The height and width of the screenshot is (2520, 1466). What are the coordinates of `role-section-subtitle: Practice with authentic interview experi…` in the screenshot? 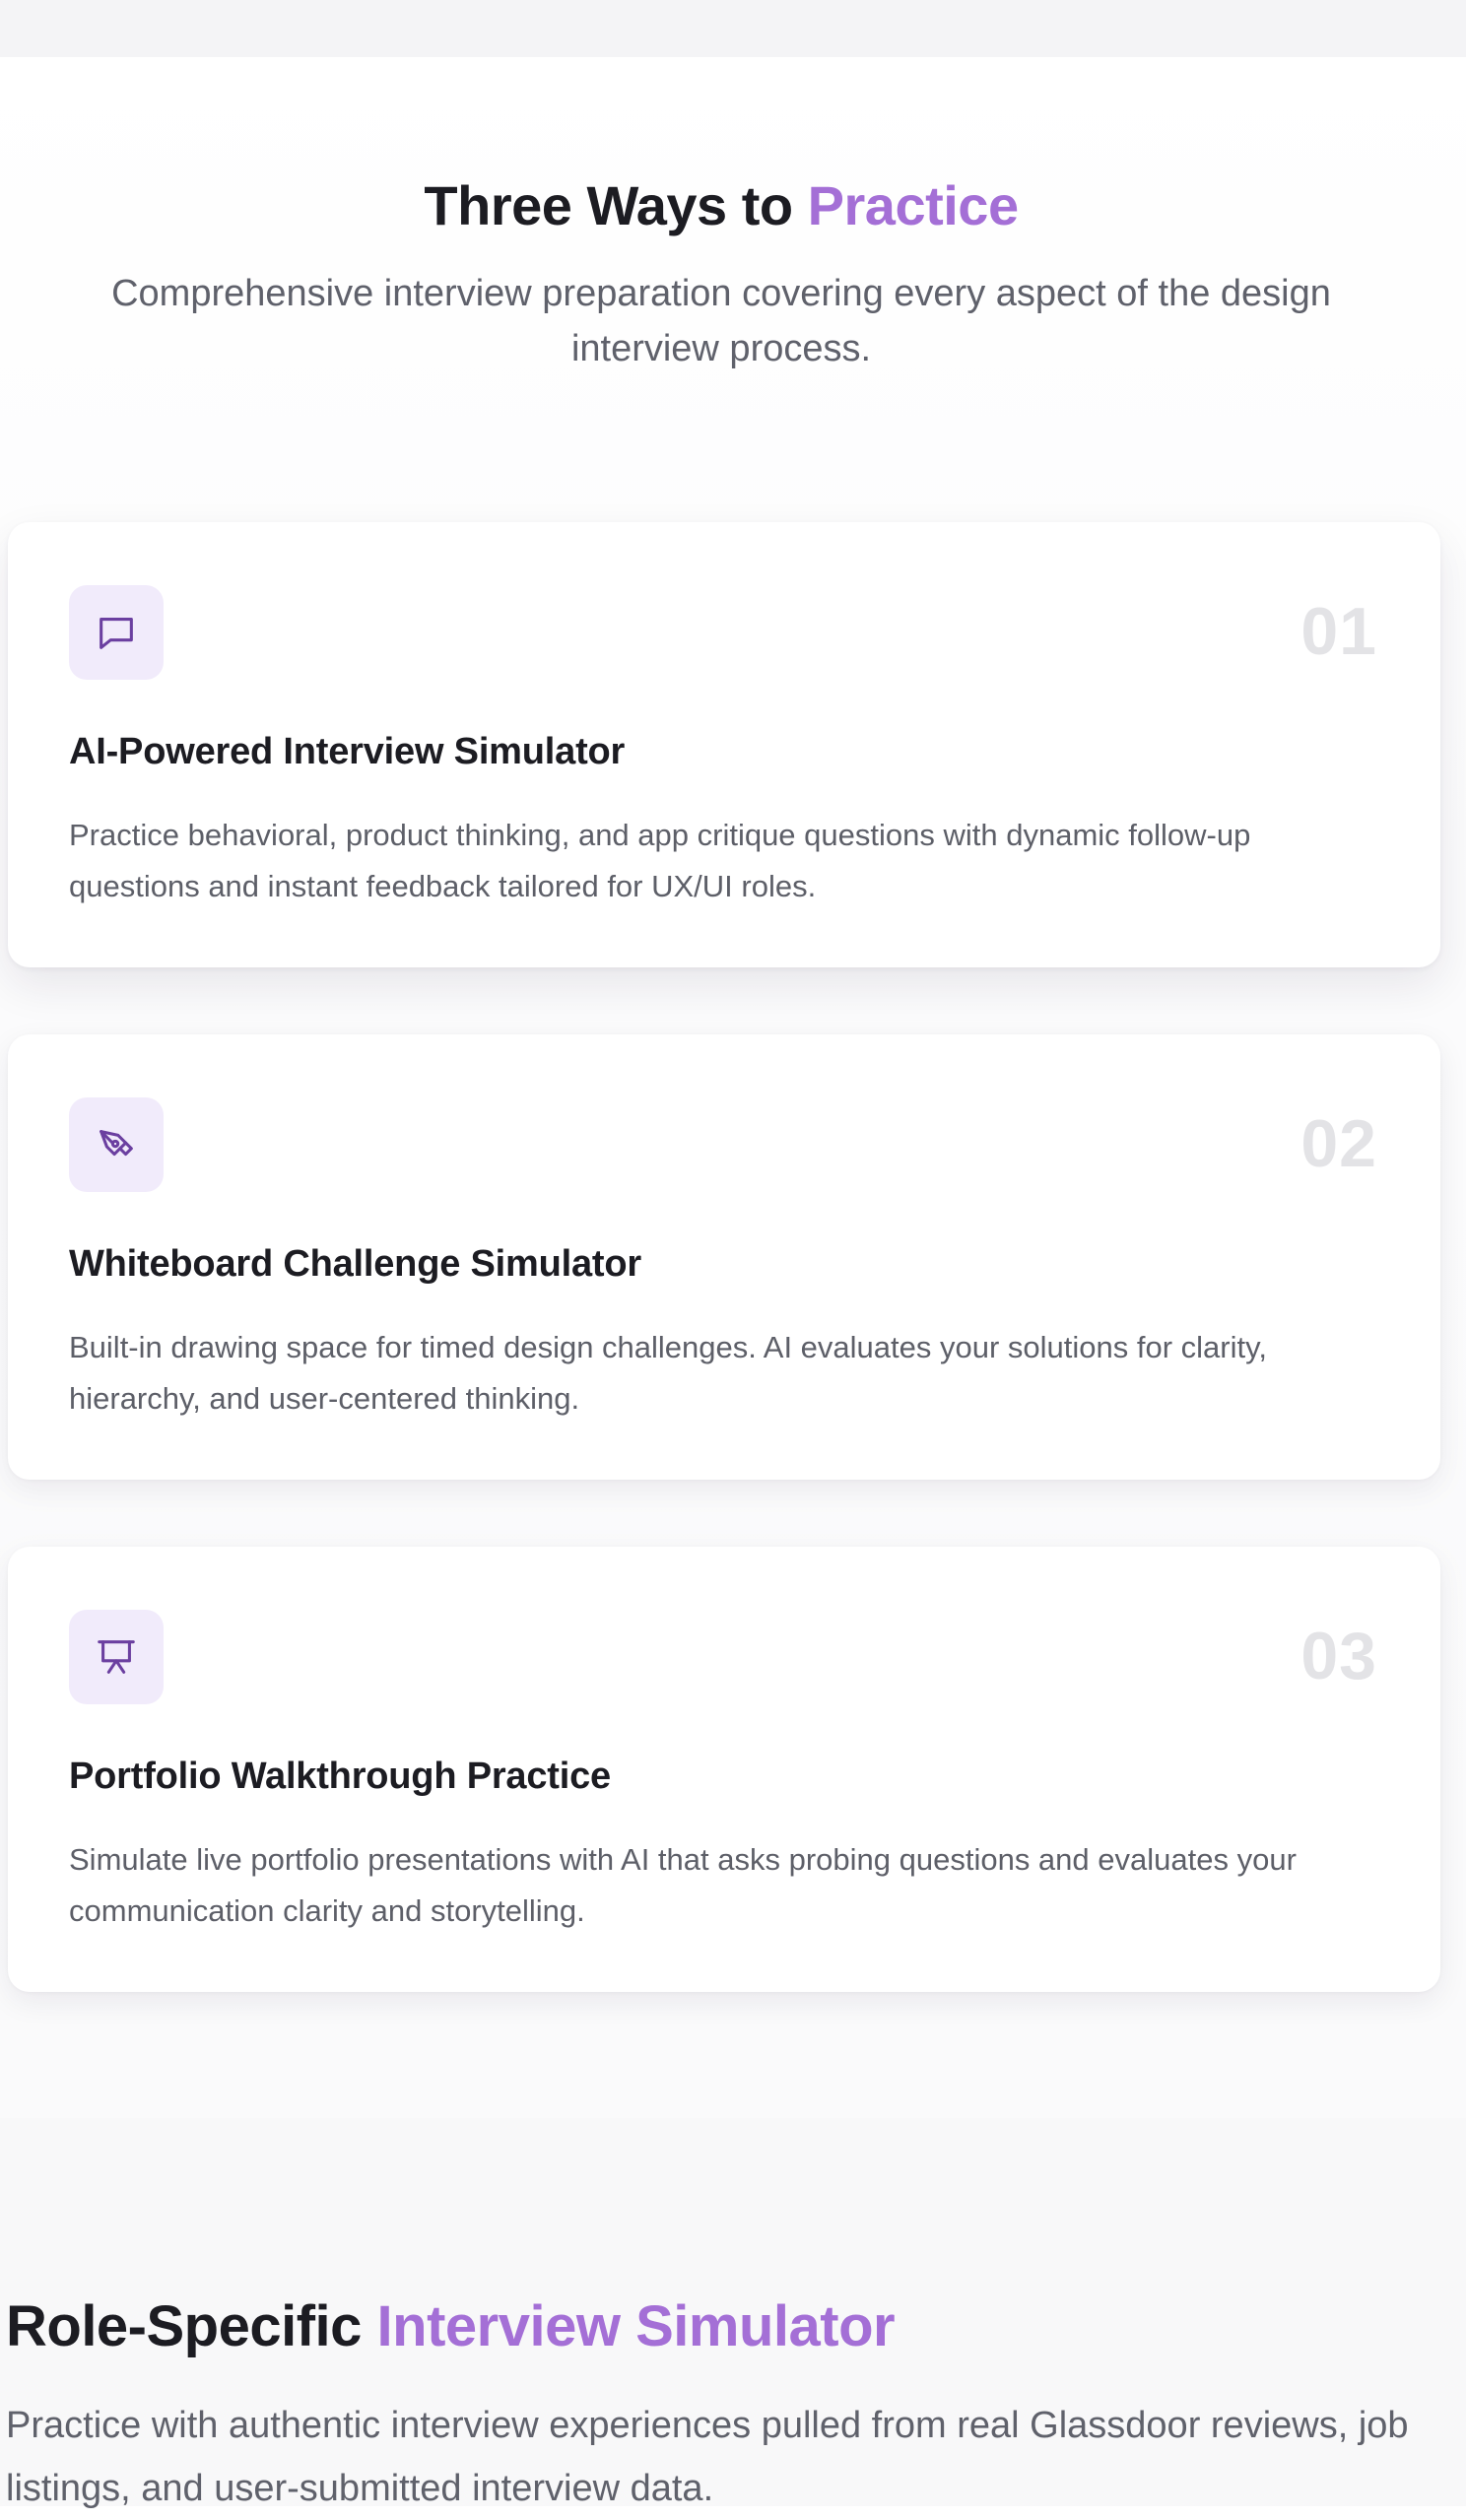 It's located at (707, 2457).